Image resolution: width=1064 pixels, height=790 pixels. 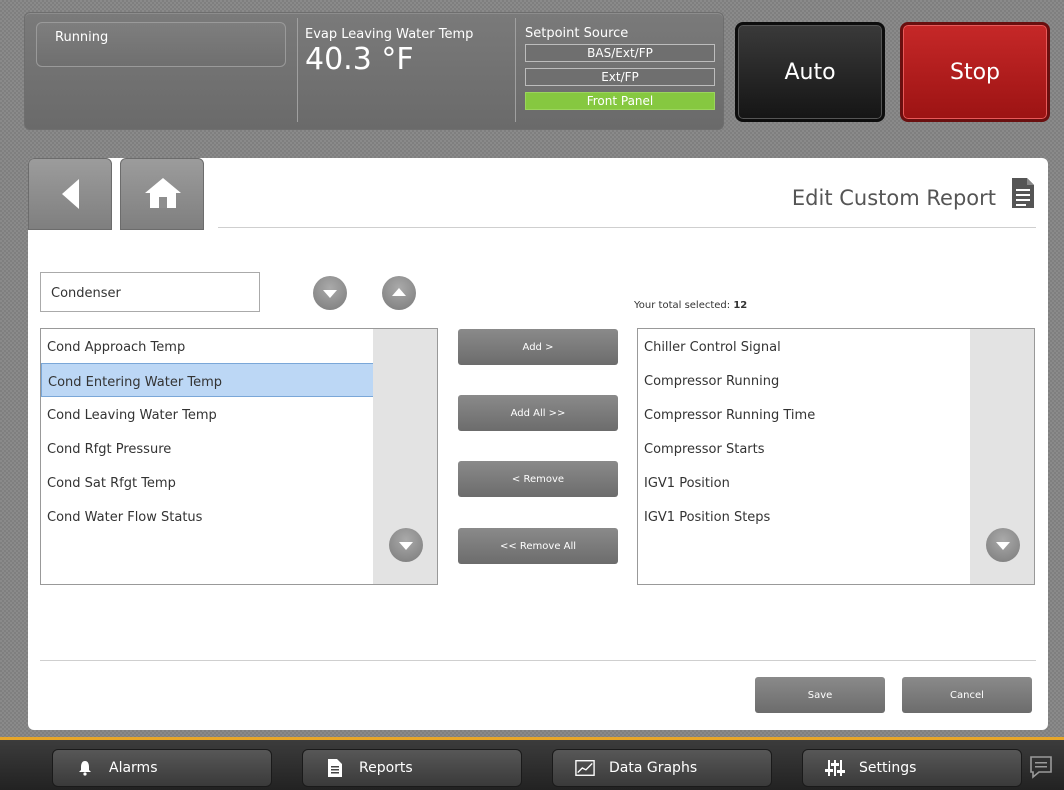 I want to click on nav-reports: Reports, so click(x=412, y=768).